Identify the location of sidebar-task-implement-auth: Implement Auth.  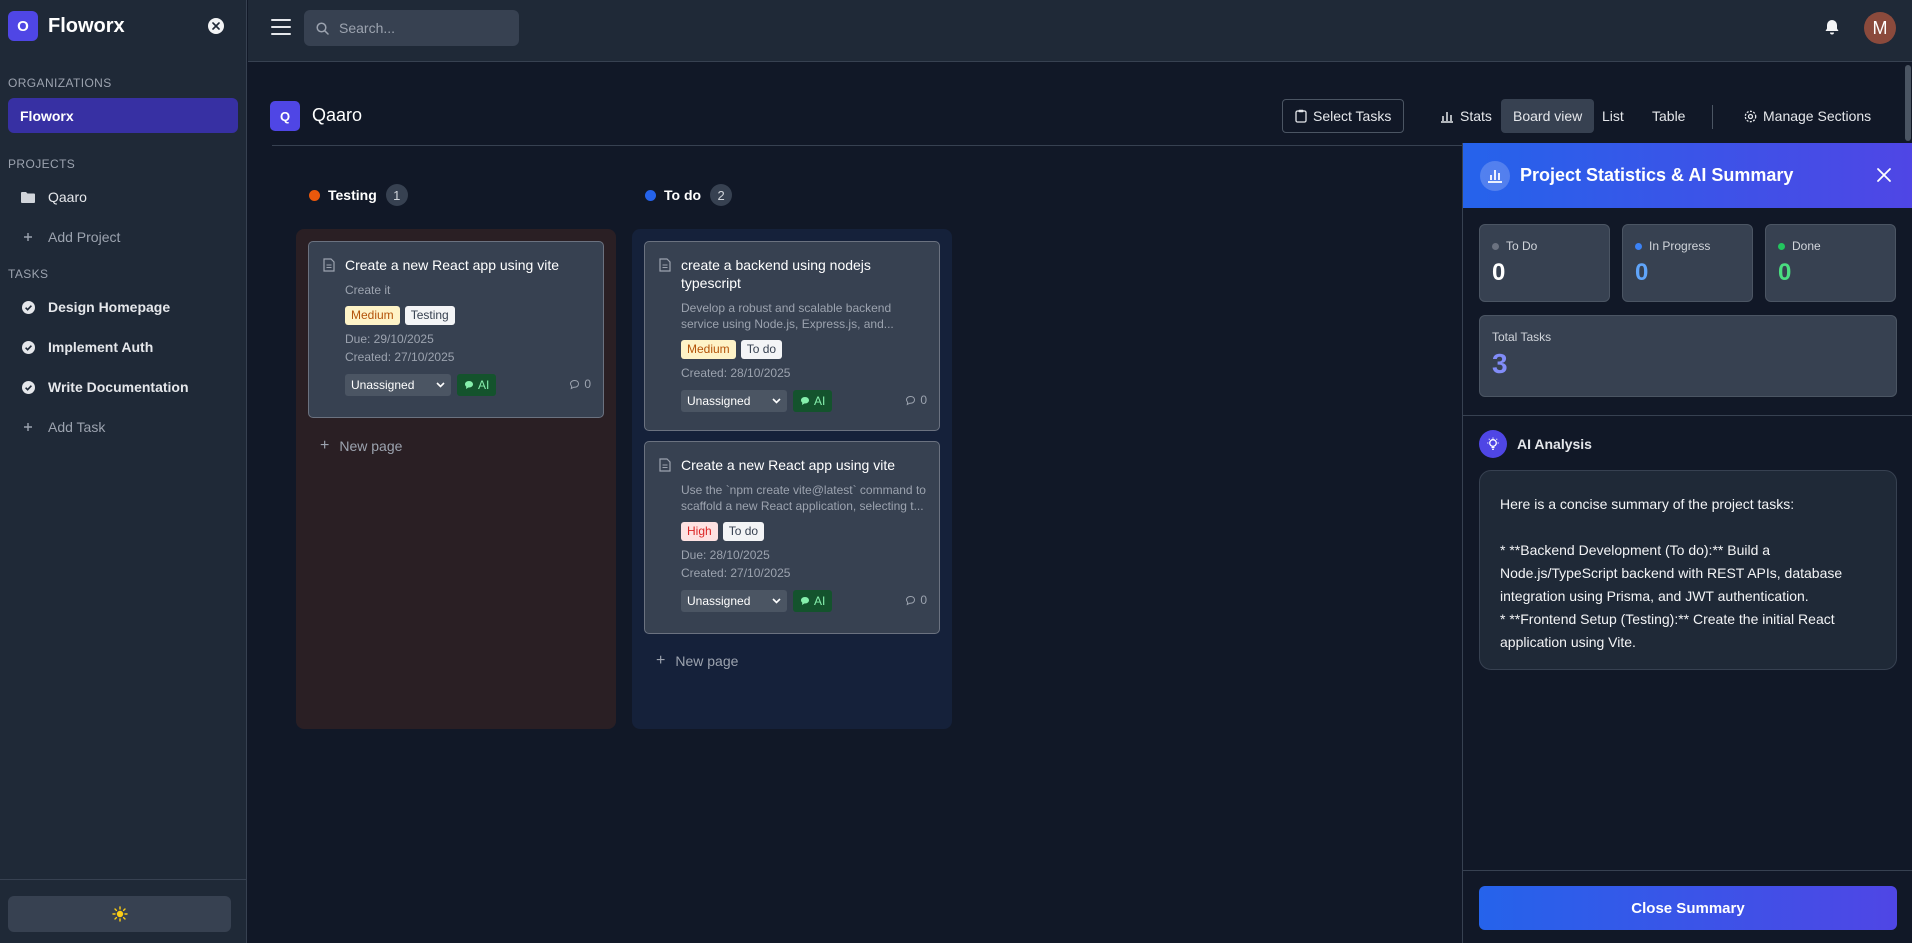
(123, 347).